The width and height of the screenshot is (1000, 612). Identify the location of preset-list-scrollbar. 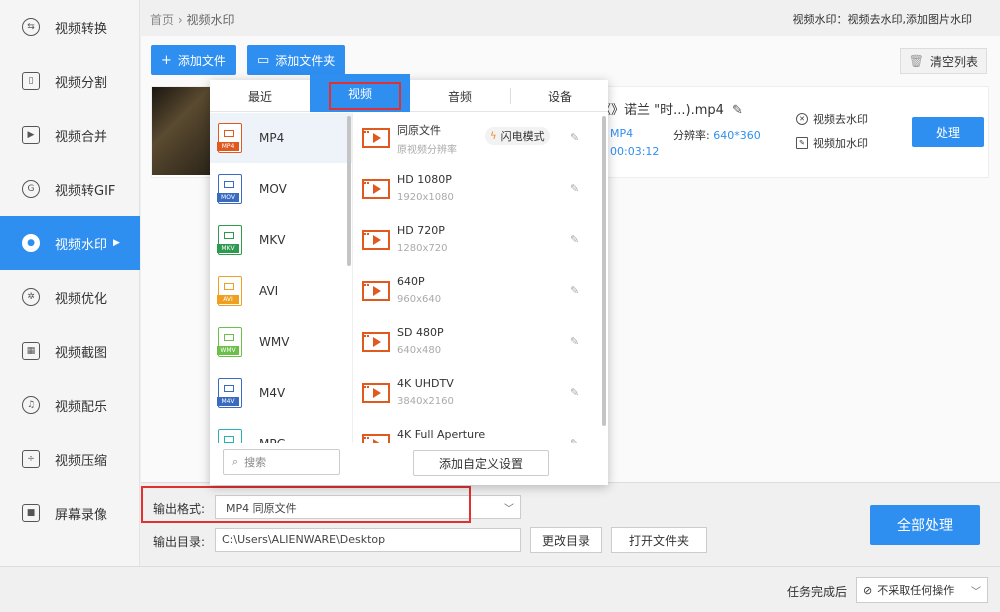
(604, 271).